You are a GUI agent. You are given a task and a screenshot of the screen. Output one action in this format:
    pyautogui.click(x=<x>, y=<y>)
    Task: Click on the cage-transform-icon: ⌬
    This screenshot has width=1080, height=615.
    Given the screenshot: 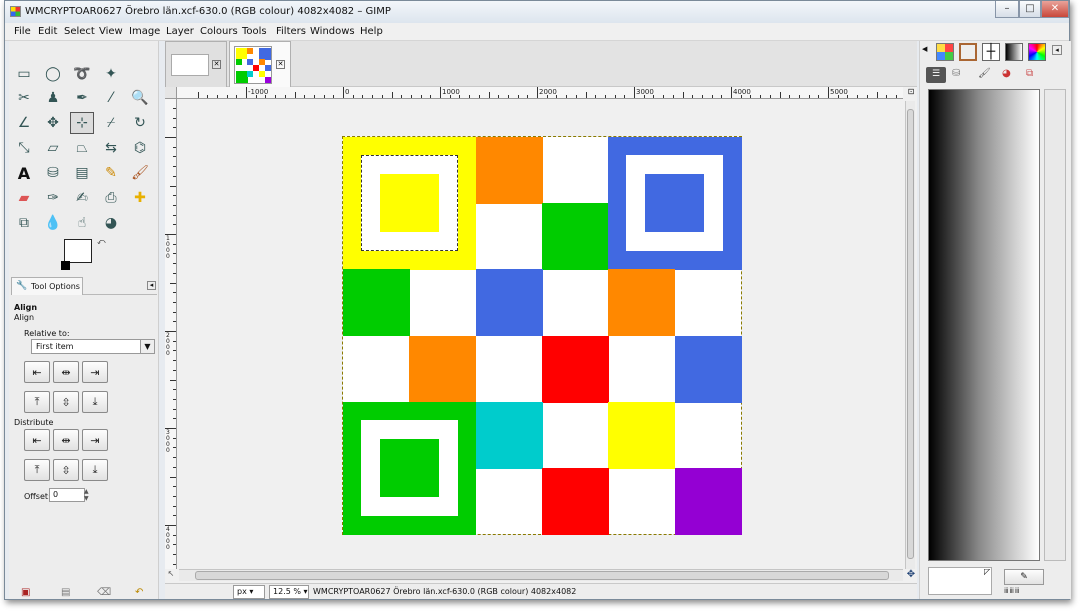 What is the action you would take?
    pyautogui.click(x=140, y=148)
    